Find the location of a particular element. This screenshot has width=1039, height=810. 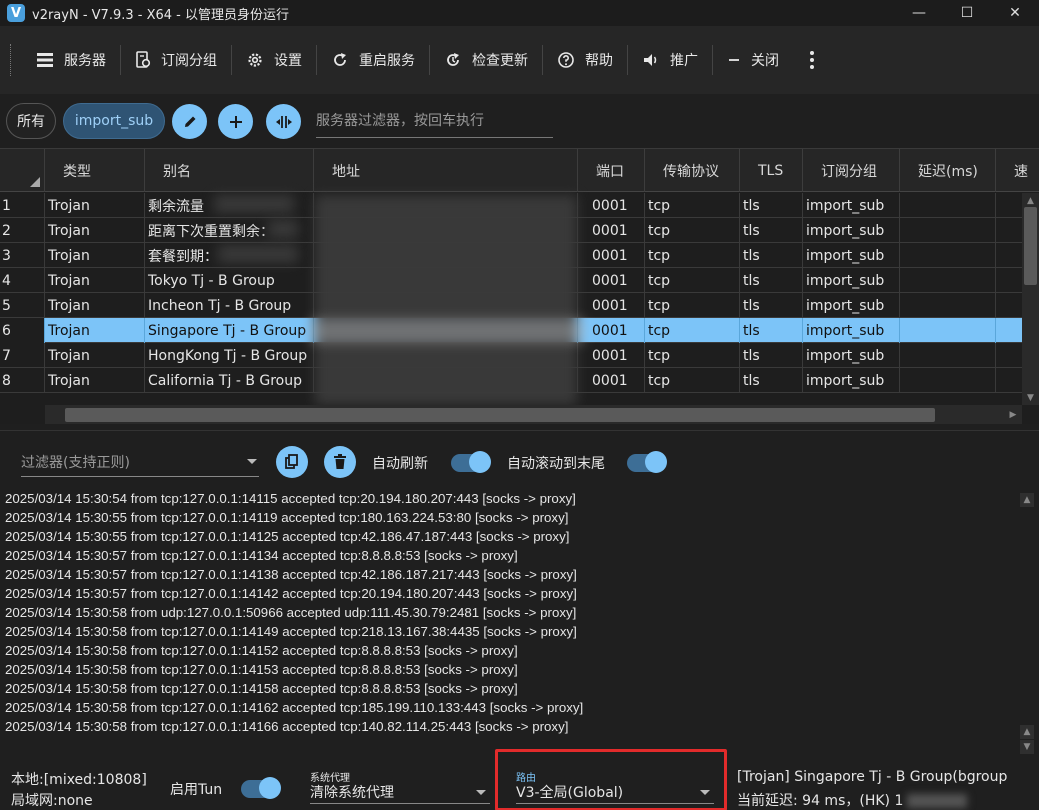

pencil-icon is located at coordinates (189, 121).